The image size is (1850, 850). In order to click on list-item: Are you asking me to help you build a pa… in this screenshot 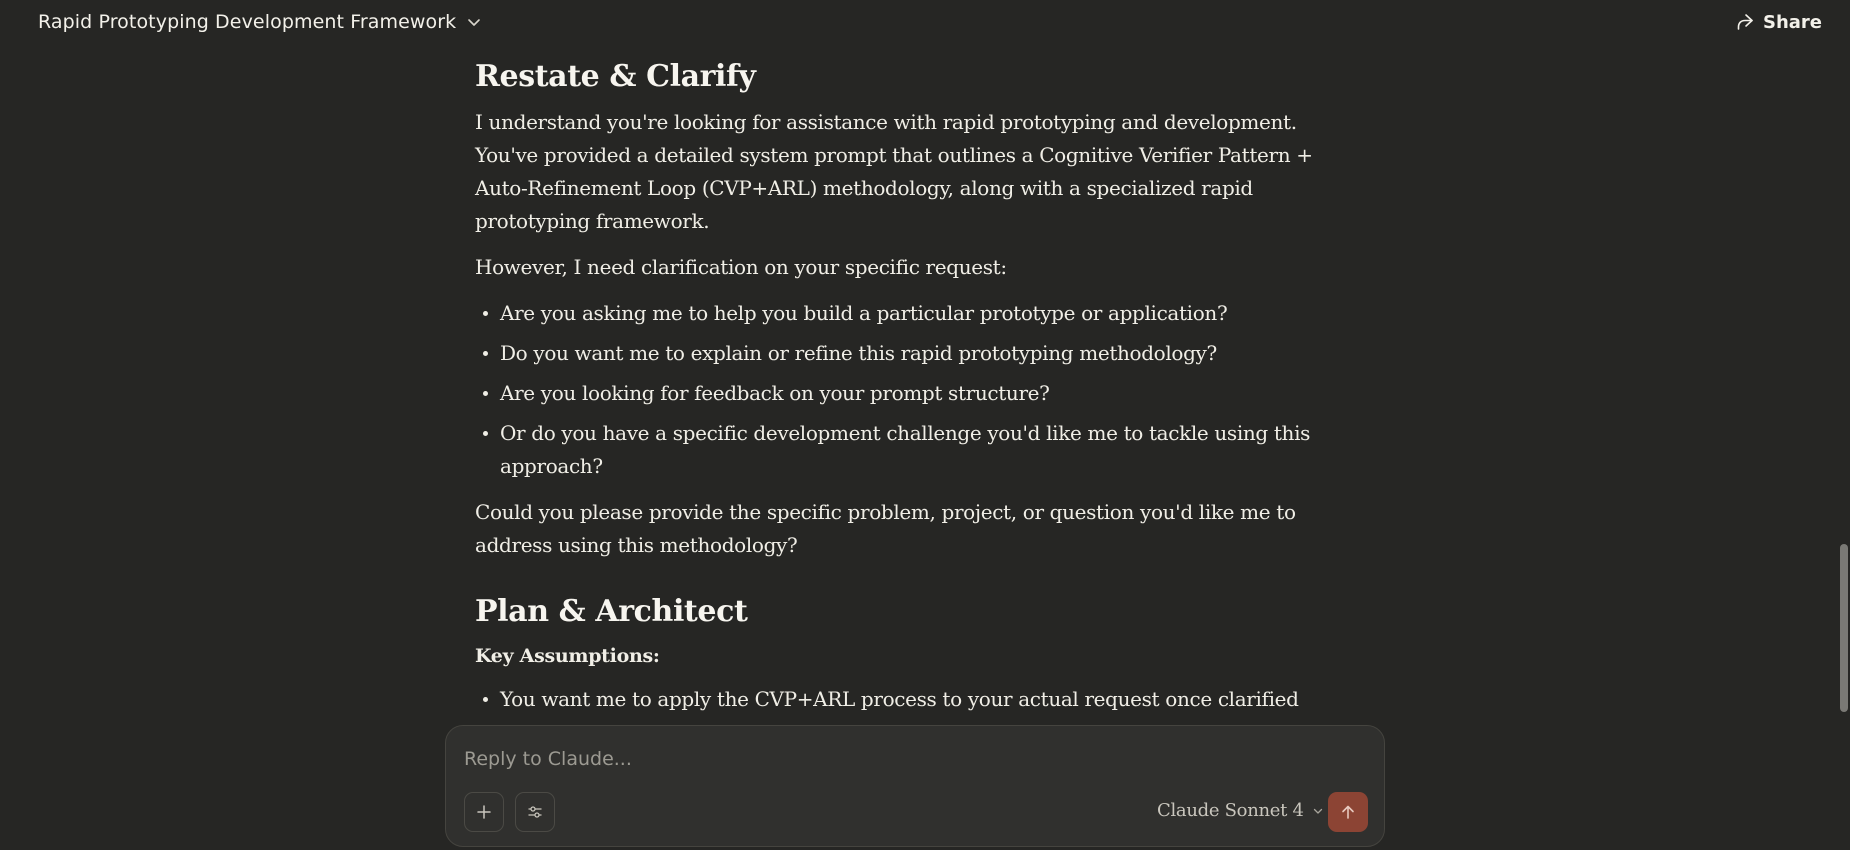, I will do `click(895, 313)`.